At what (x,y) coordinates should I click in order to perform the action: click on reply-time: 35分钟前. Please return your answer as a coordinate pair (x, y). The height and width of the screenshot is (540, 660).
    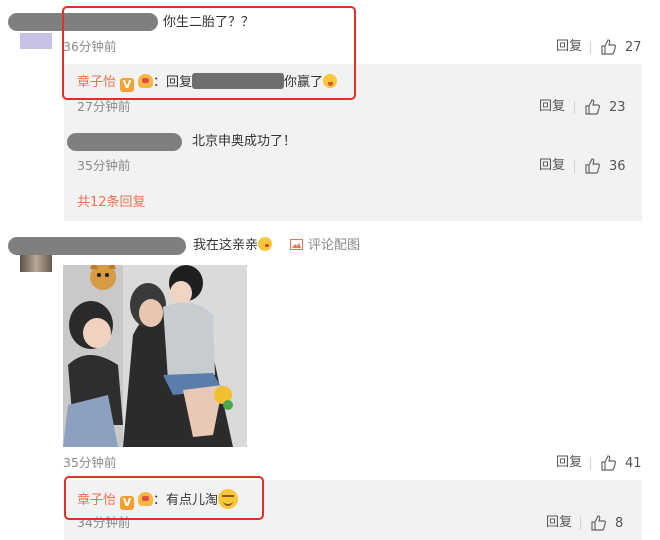
    Looking at the image, I should click on (104, 165).